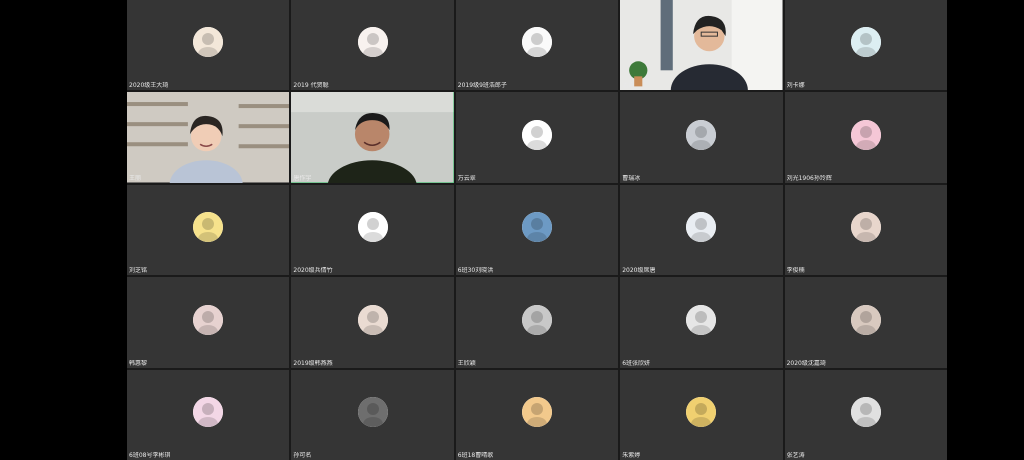 This screenshot has width=1024, height=460. I want to click on participant-tile: 孙可名, so click(372, 414).